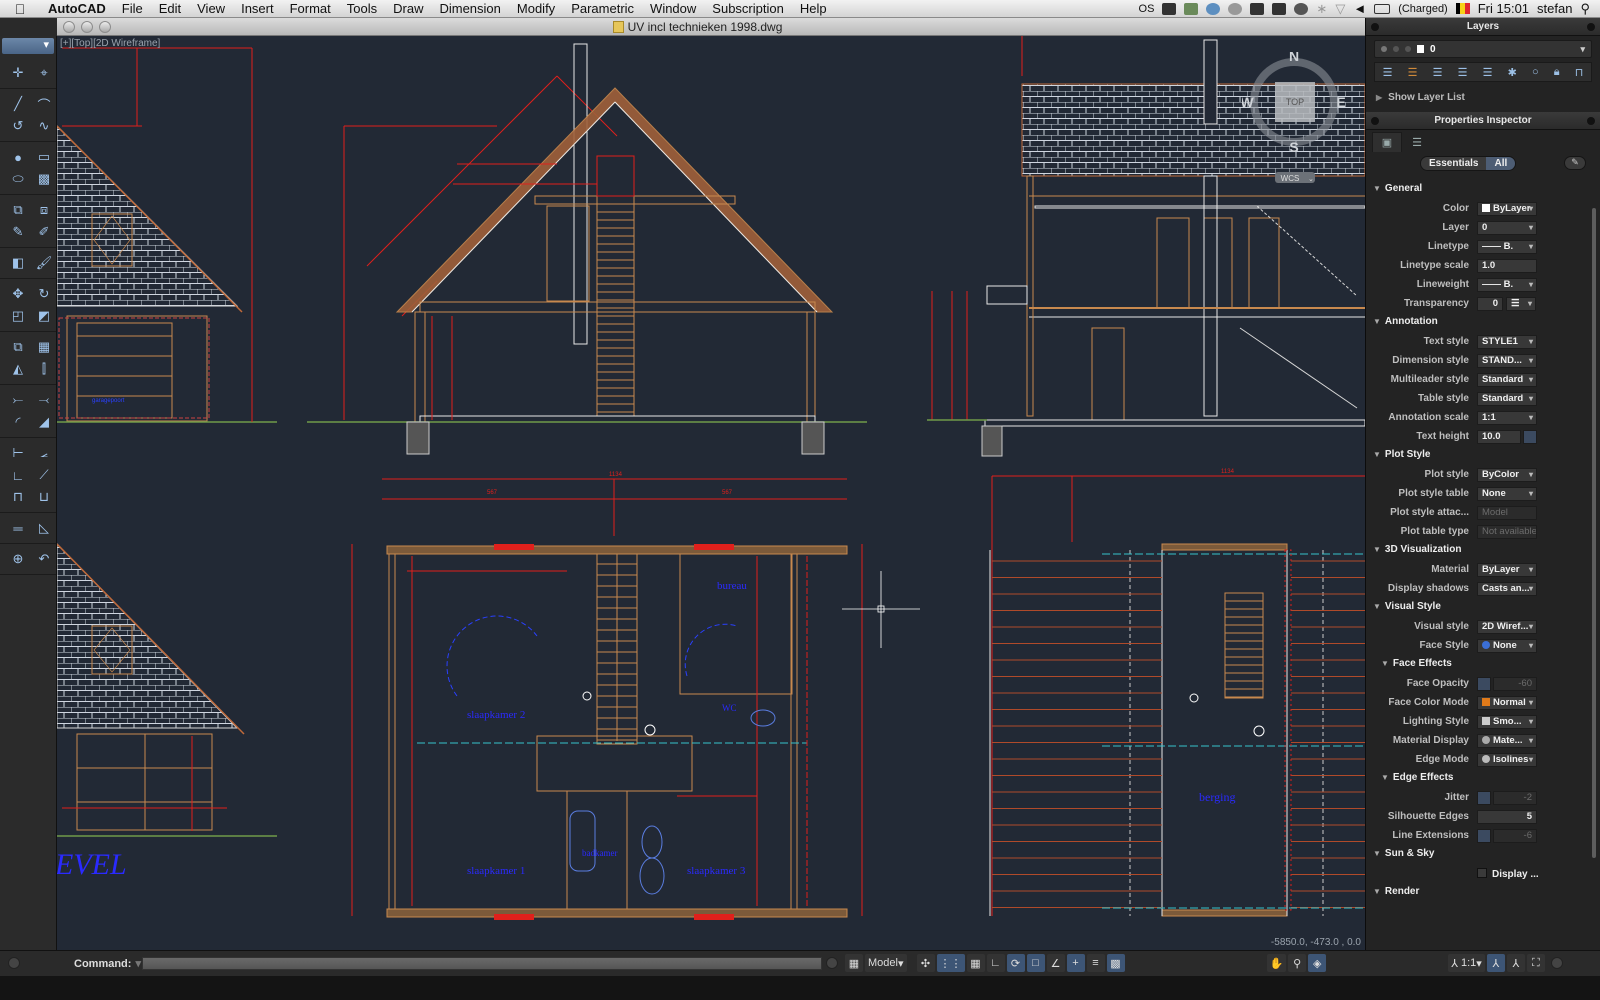 This screenshot has width=1600, height=1000. What do you see at coordinates (18, 126) in the screenshot?
I see `polyline-icon: ↺` at bounding box center [18, 126].